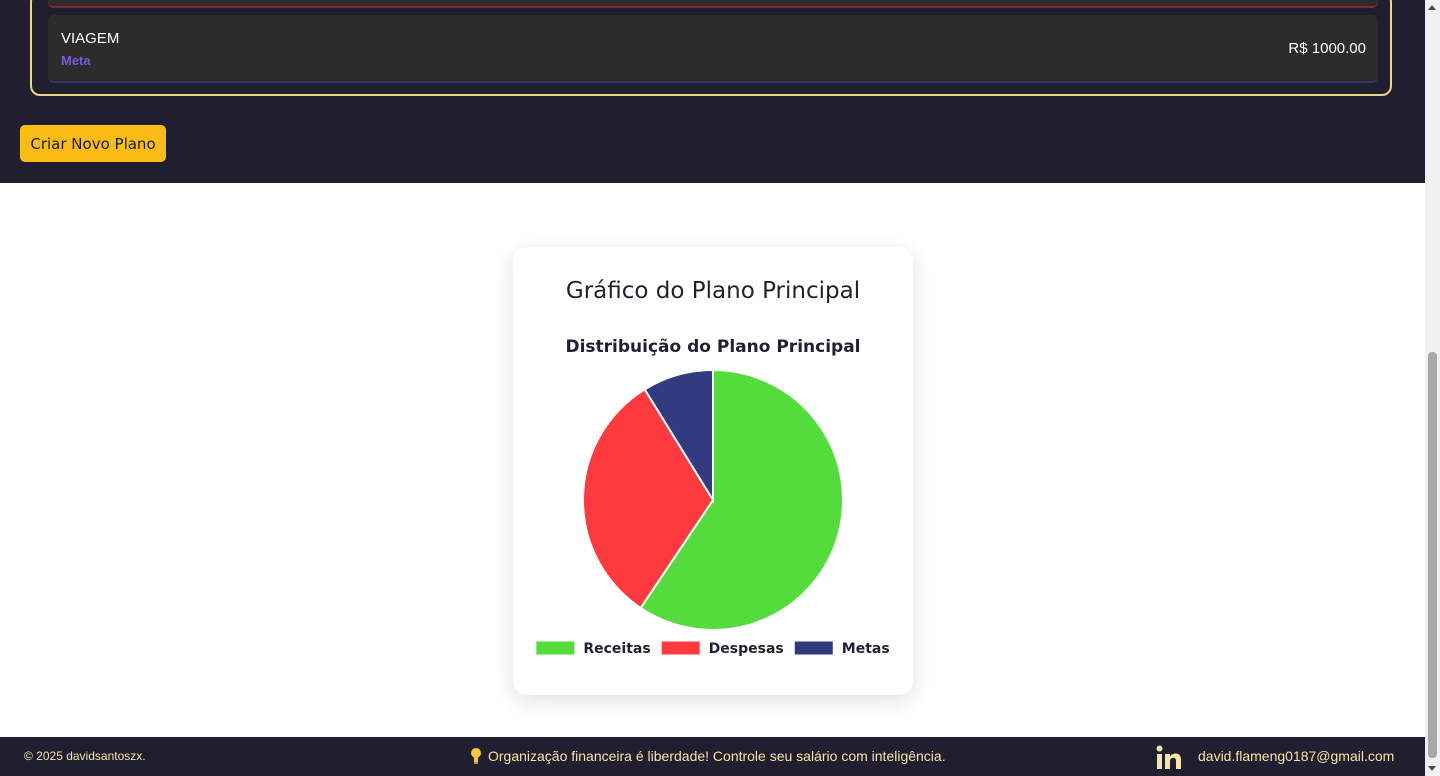 The height and width of the screenshot is (776, 1440). Describe the element at coordinates (76, 60) in the screenshot. I see `plan-item-type: Meta` at that location.